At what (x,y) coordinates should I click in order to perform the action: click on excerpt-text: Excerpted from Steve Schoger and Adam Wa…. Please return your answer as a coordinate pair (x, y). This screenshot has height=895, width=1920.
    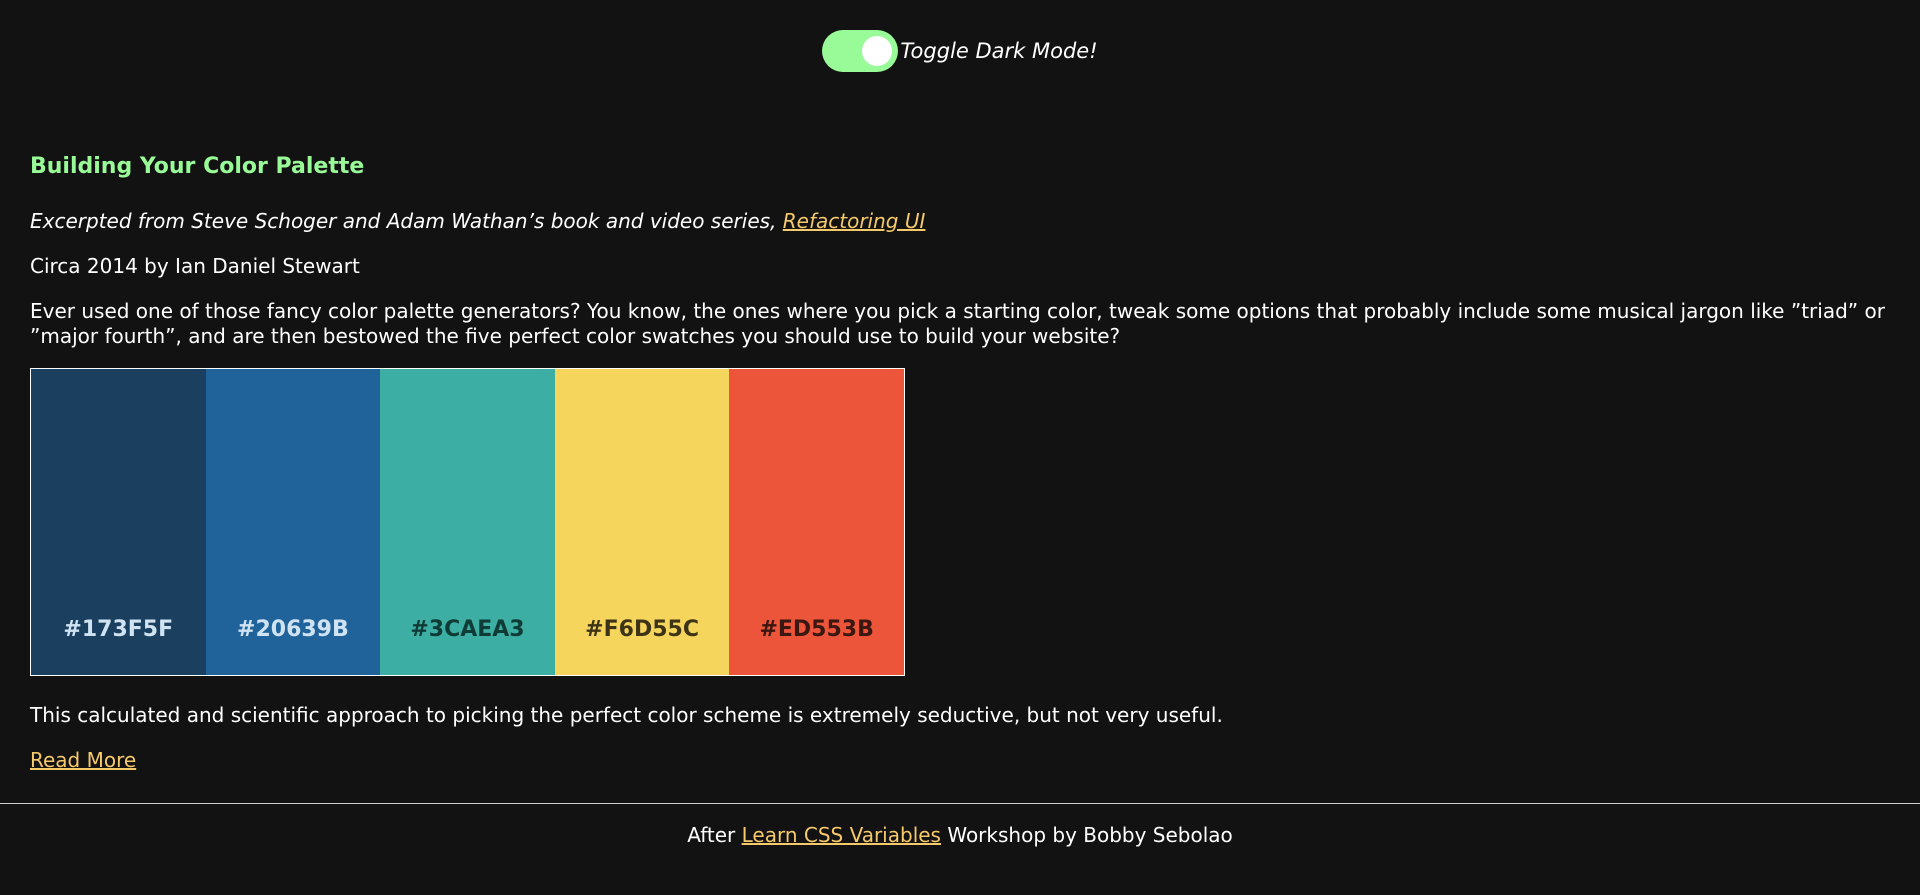
    Looking at the image, I should click on (406, 221).